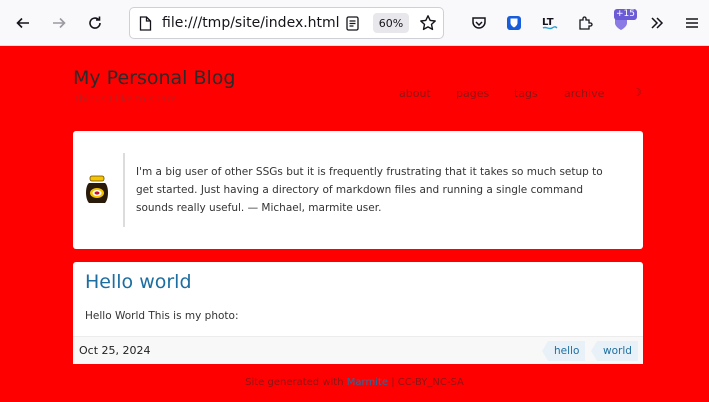 The height and width of the screenshot is (402, 709). Describe the element at coordinates (367, 382) in the screenshot. I see `footer-marmite-link: Marmite` at that location.